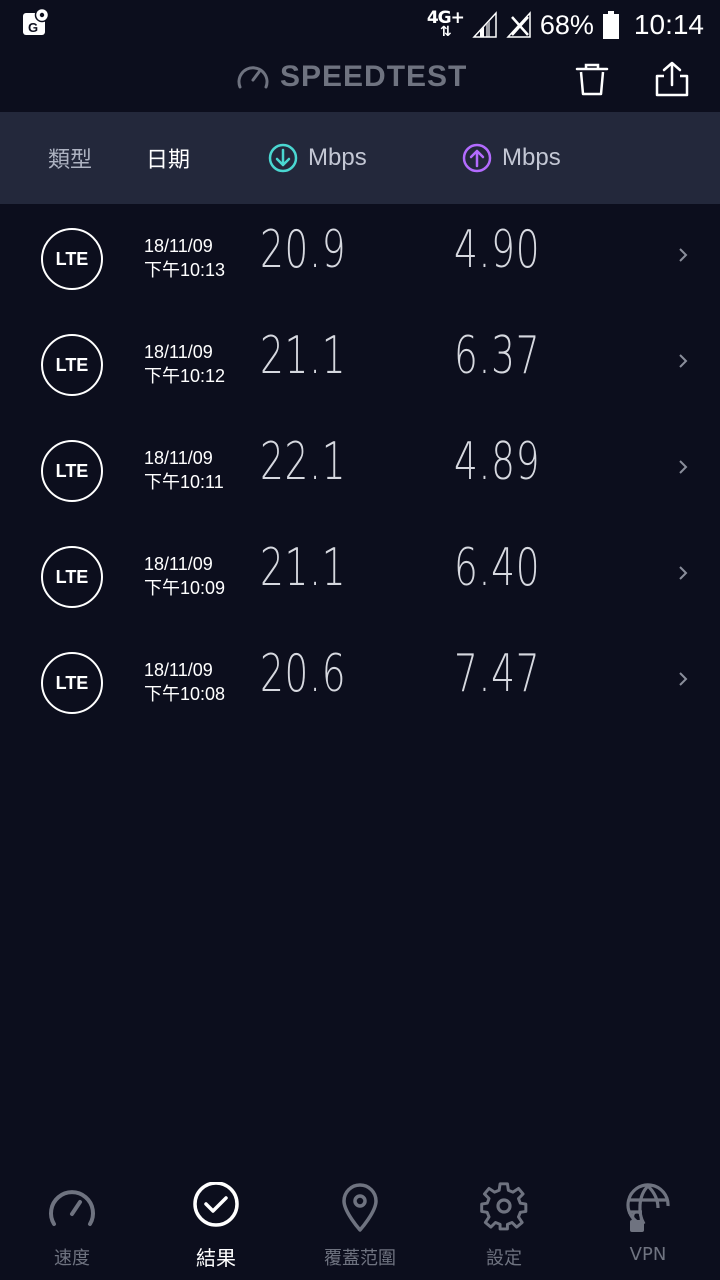  What do you see at coordinates (70, 158) in the screenshot?
I see `sort-by-type: 類型` at bounding box center [70, 158].